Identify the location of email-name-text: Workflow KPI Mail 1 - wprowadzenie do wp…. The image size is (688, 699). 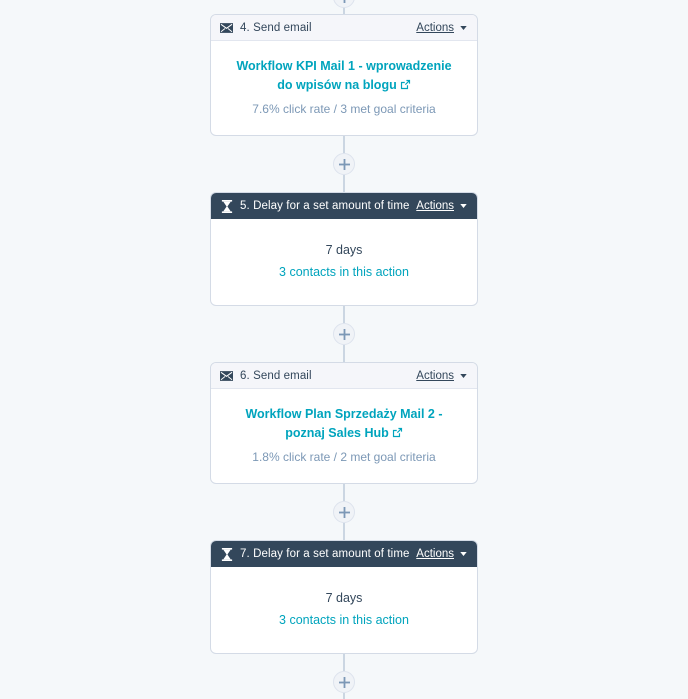
(344, 75).